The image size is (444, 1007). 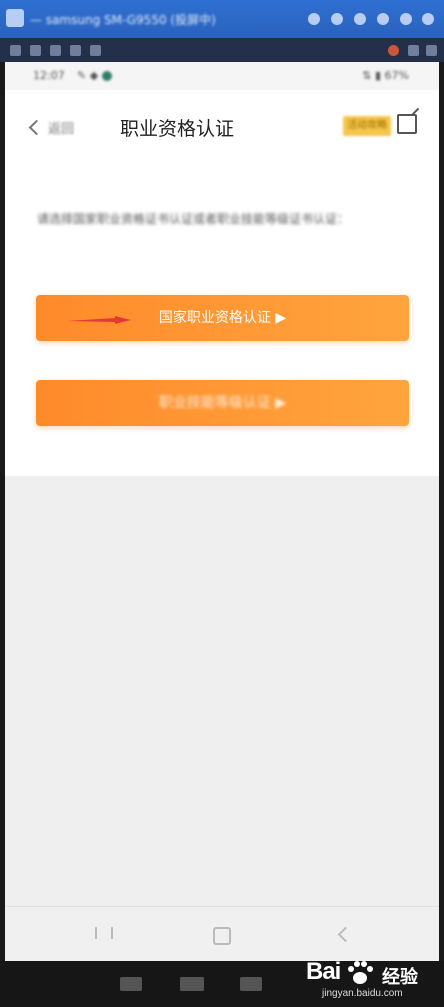 I want to click on status-time: 12:07, so click(x=49, y=75).